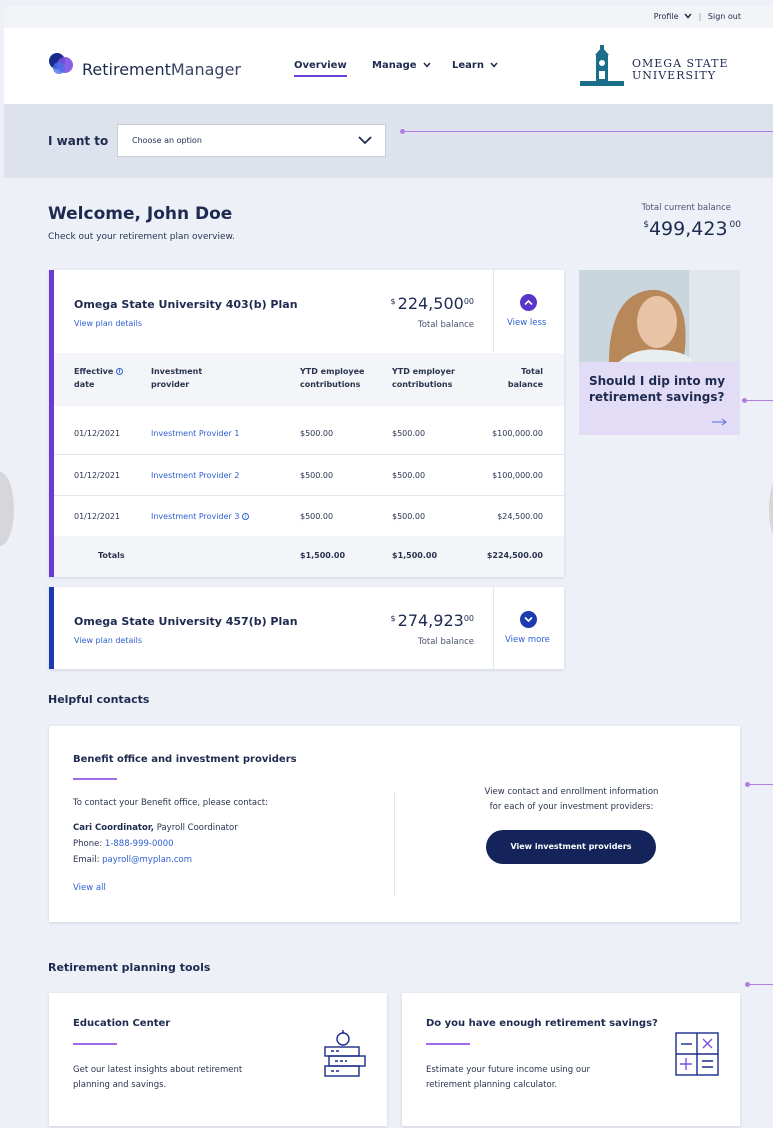 The height and width of the screenshot is (1128, 773). Describe the element at coordinates (170, 384) in the screenshot. I see `col-investment-provider-line2: provider` at that location.